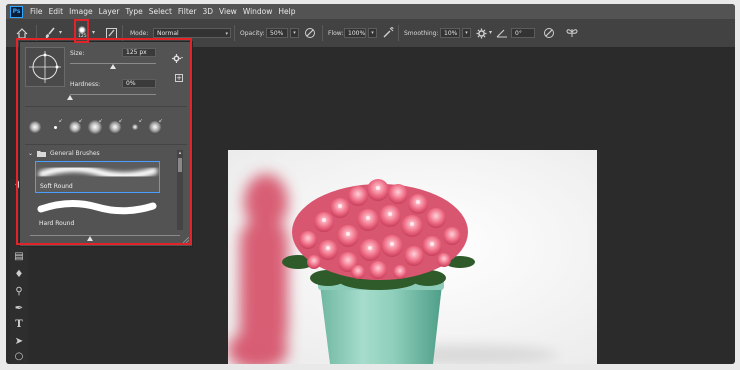 This screenshot has height=370, width=740. I want to click on angle-input: 0°, so click(523, 33).